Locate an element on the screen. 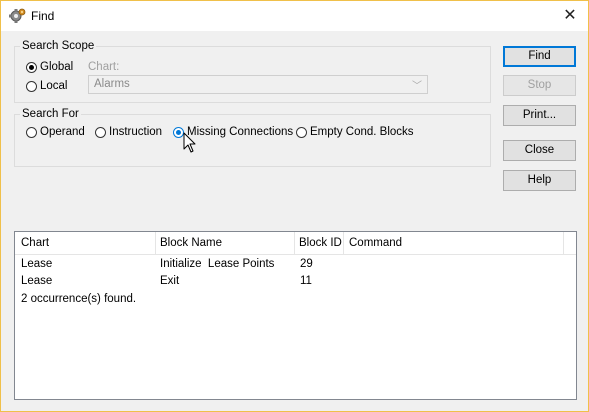 The width and height of the screenshot is (589, 412). column-header-chart: Chart is located at coordinates (35, 243).